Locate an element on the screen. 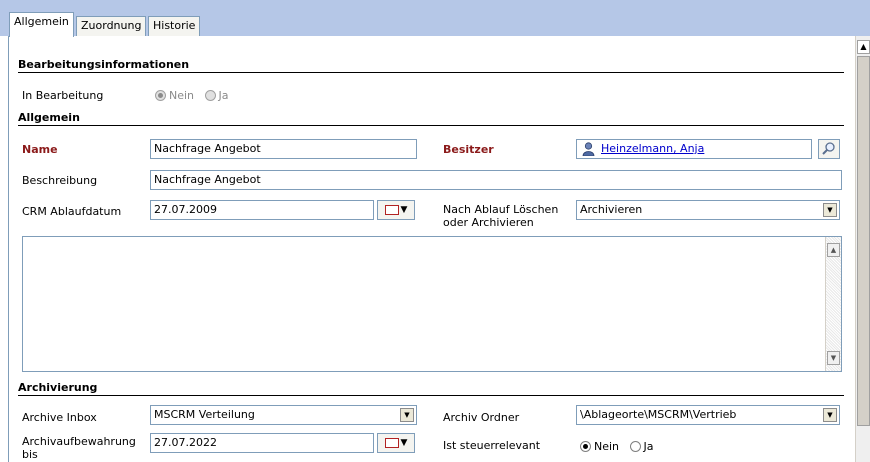 This screenshot has height=462, width=870. select-value: MSCRM Verteilung is located at coordinates (204, 414).